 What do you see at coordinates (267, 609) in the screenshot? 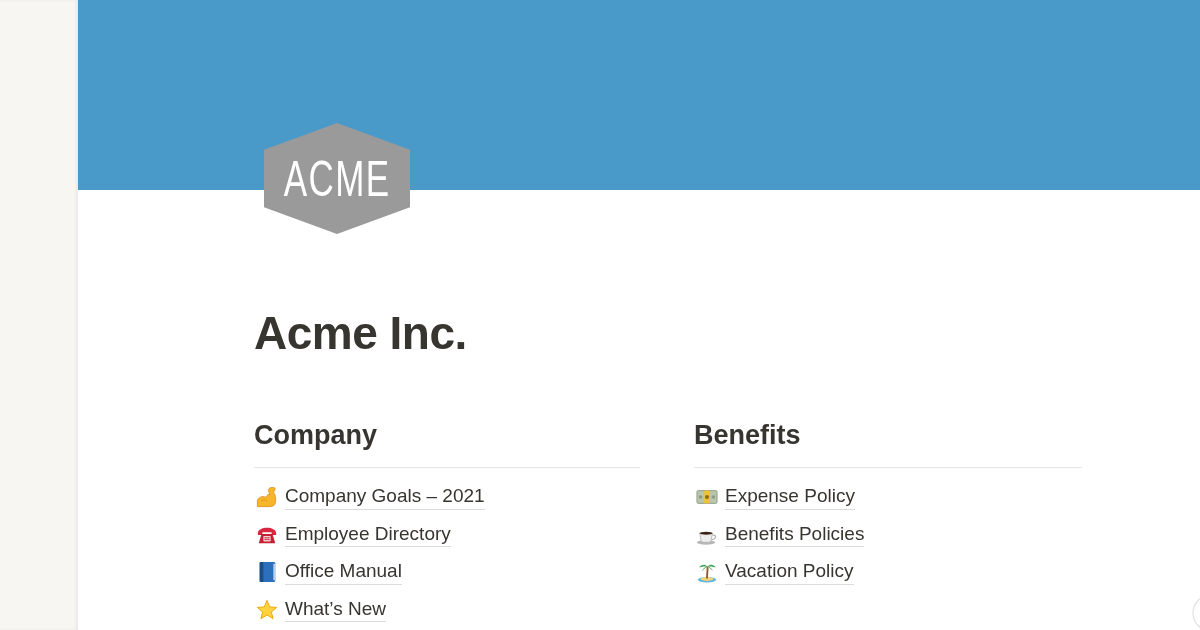
I see `star-icon` at bounding box center [267, 609].